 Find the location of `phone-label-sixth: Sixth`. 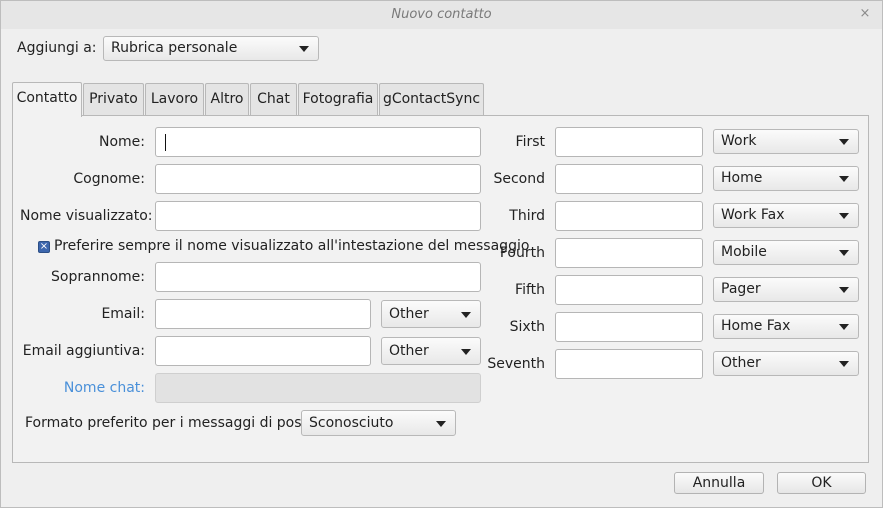

phone-label-sixth: Sixth is located at coordinates (527, 327).